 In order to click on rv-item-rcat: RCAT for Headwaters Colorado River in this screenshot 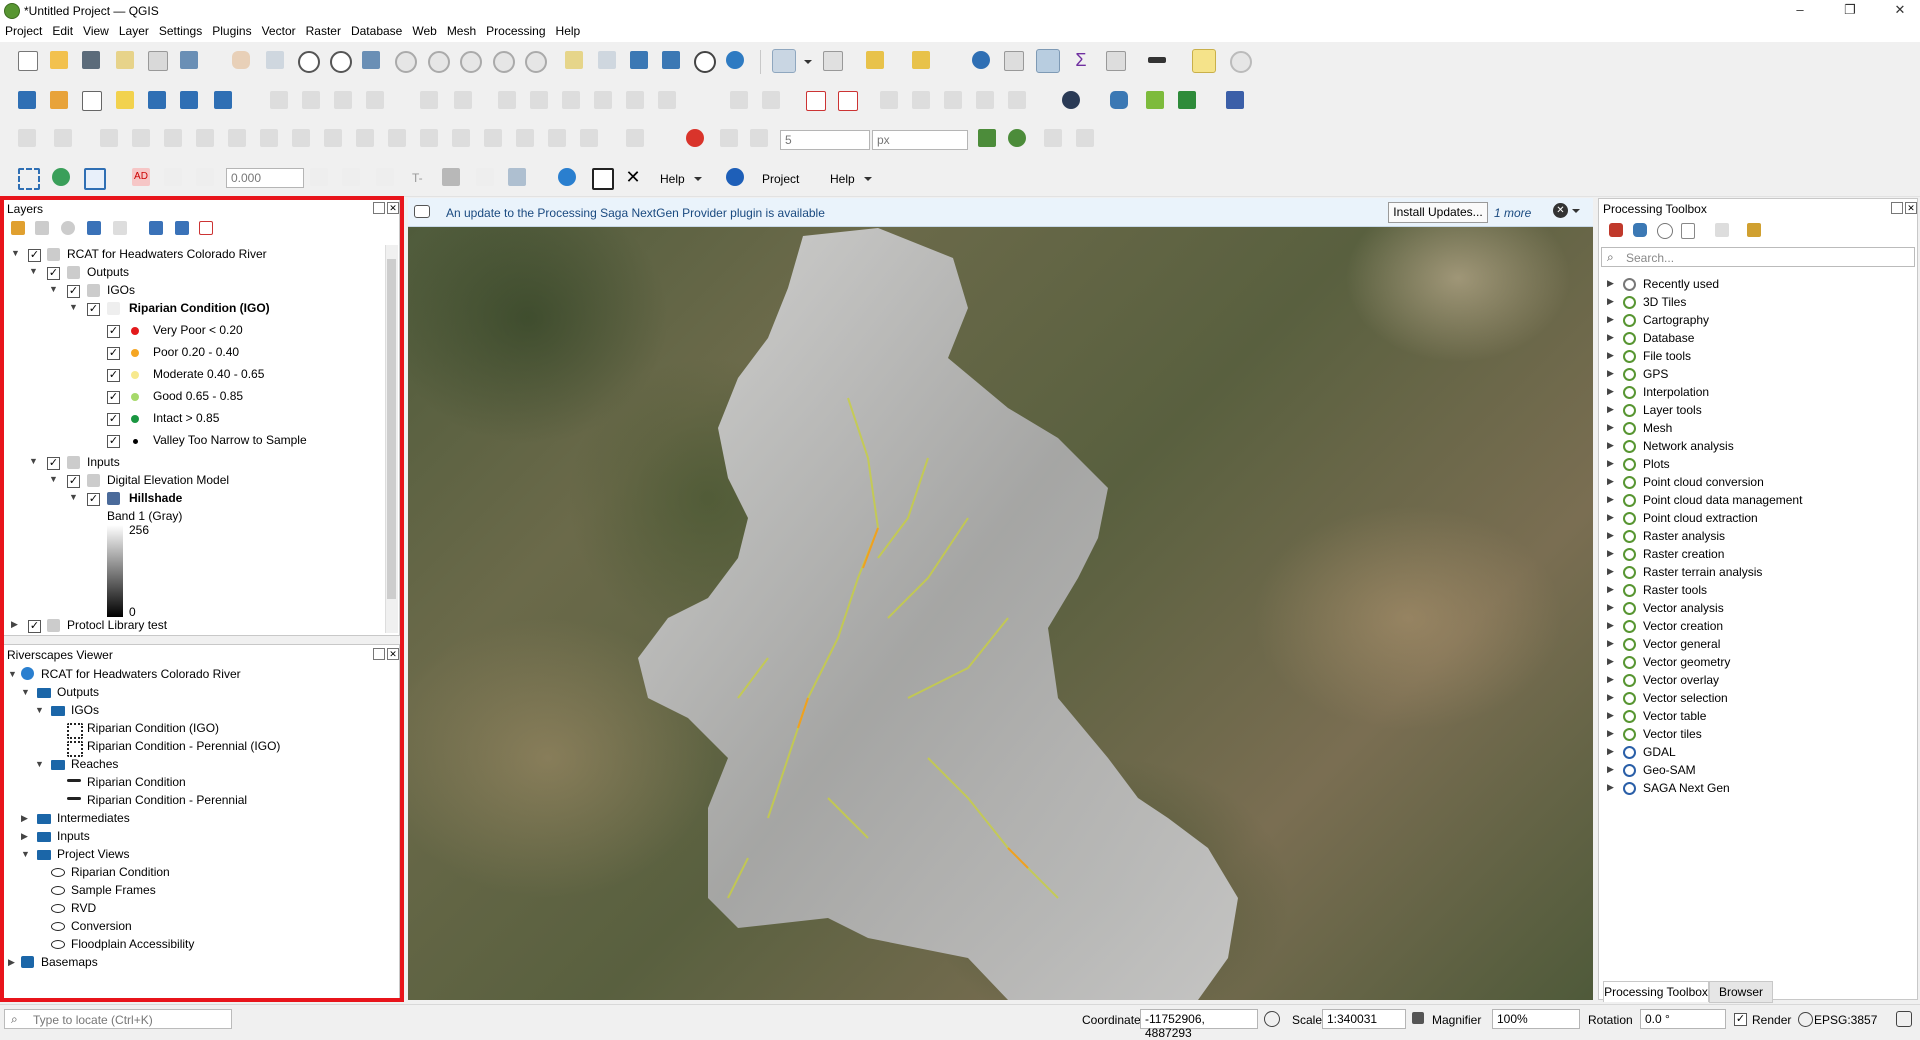, I will do `click(141, 674)`.